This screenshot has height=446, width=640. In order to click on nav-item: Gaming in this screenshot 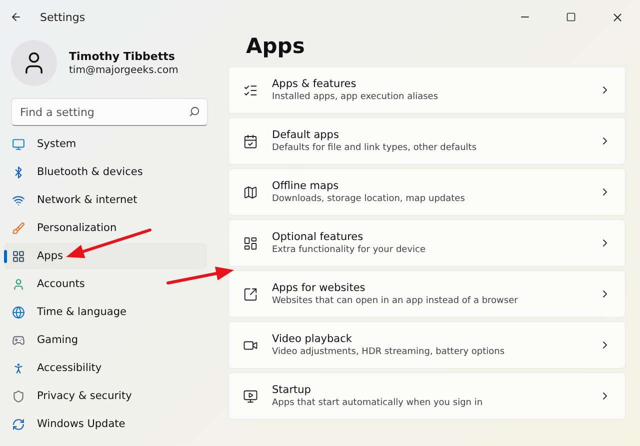, I will do `click(105, 340)`.